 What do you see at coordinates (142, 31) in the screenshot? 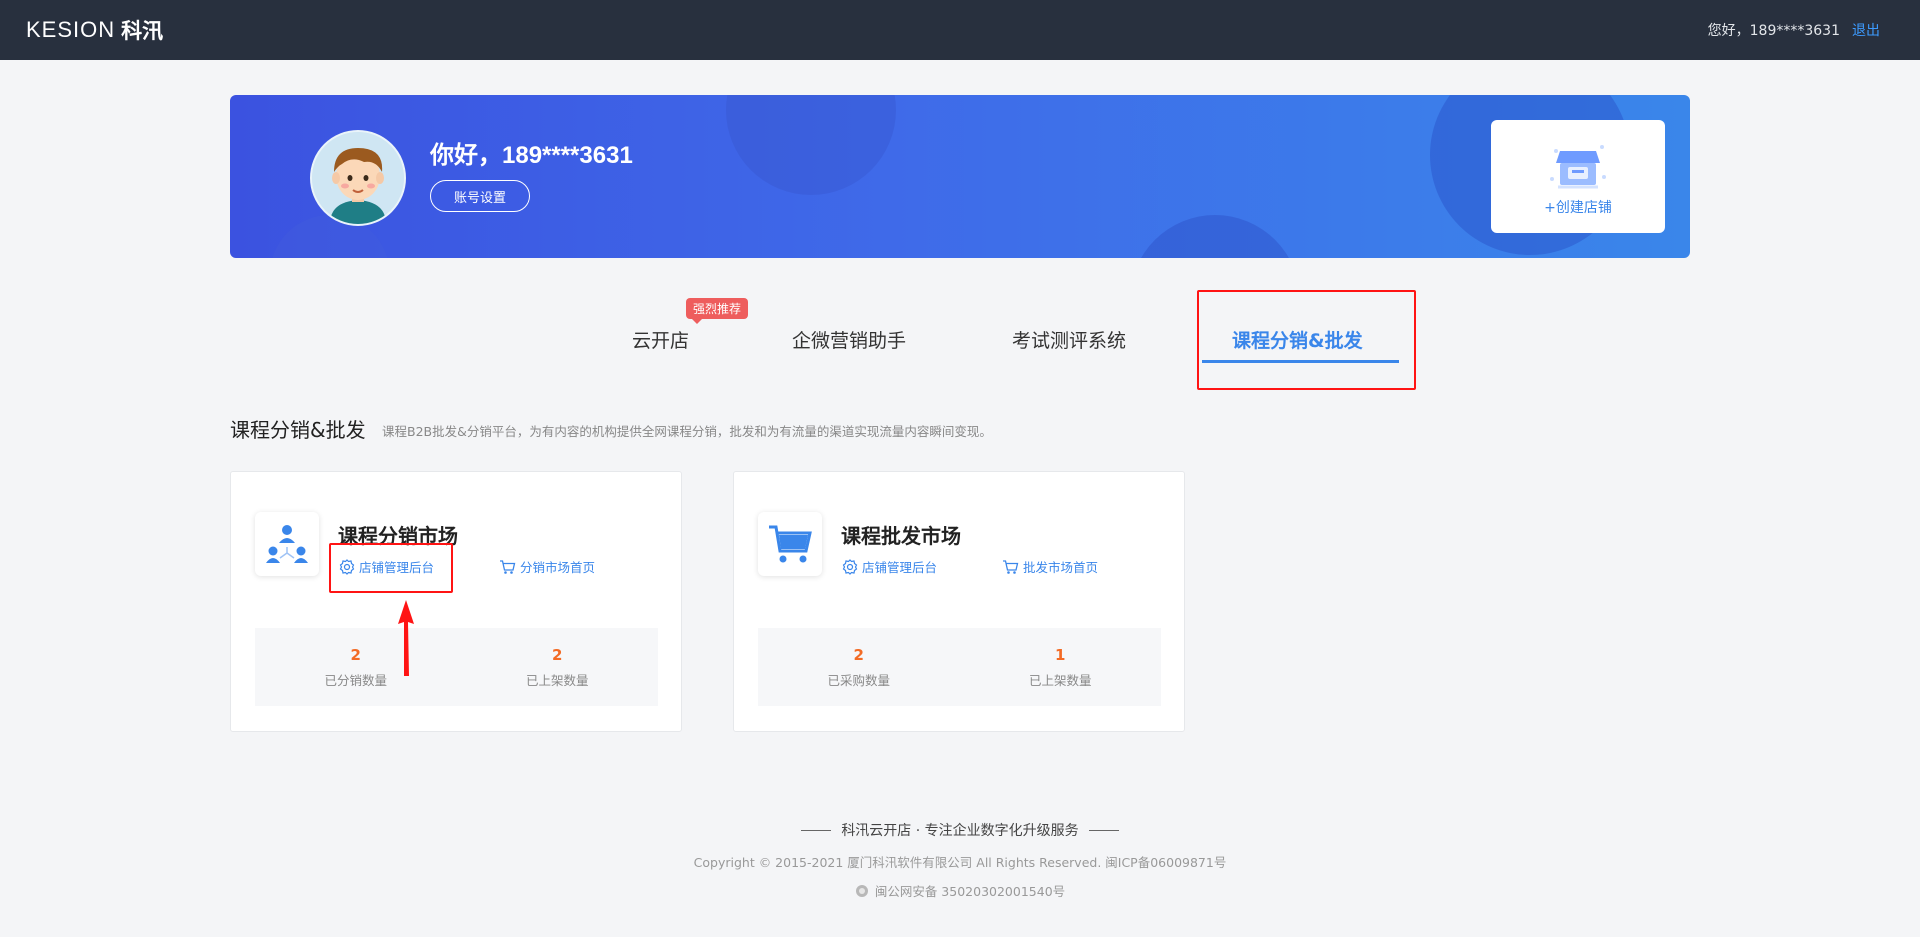
I see `logo-text-cn: 科汛` at bounding box center [142, 31].